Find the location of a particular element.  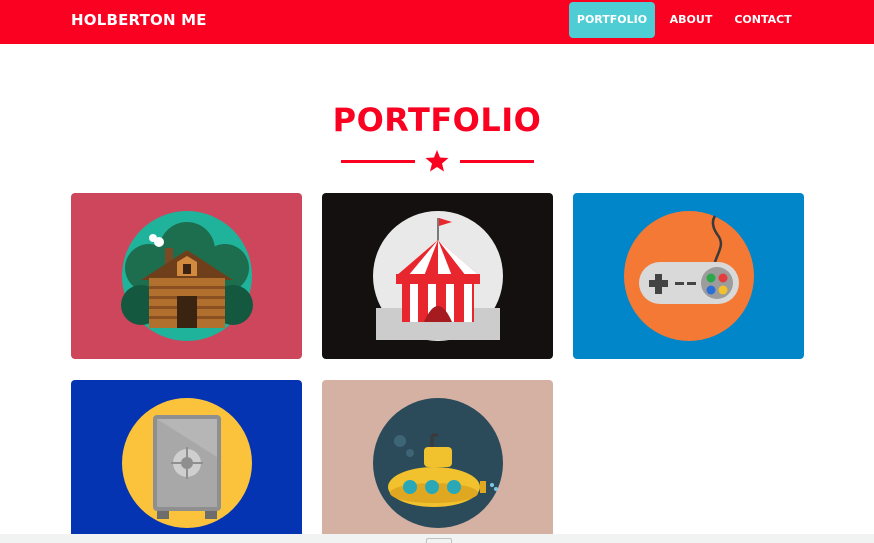

divider-line-left is located at coordinates (378, 161).